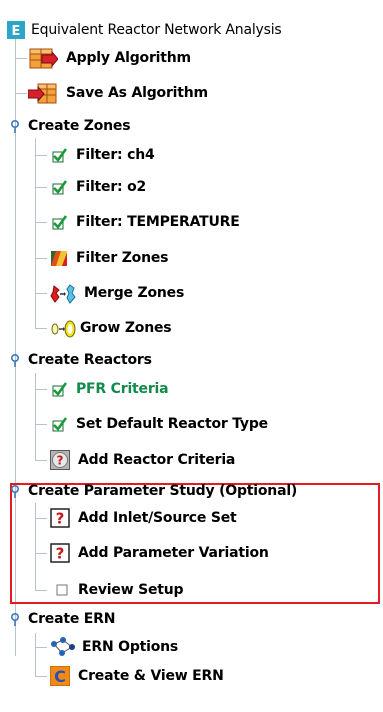 This screenshot has width=383, height=712. I want to click on tree-item-label: Create Zones, so click(79, 126).